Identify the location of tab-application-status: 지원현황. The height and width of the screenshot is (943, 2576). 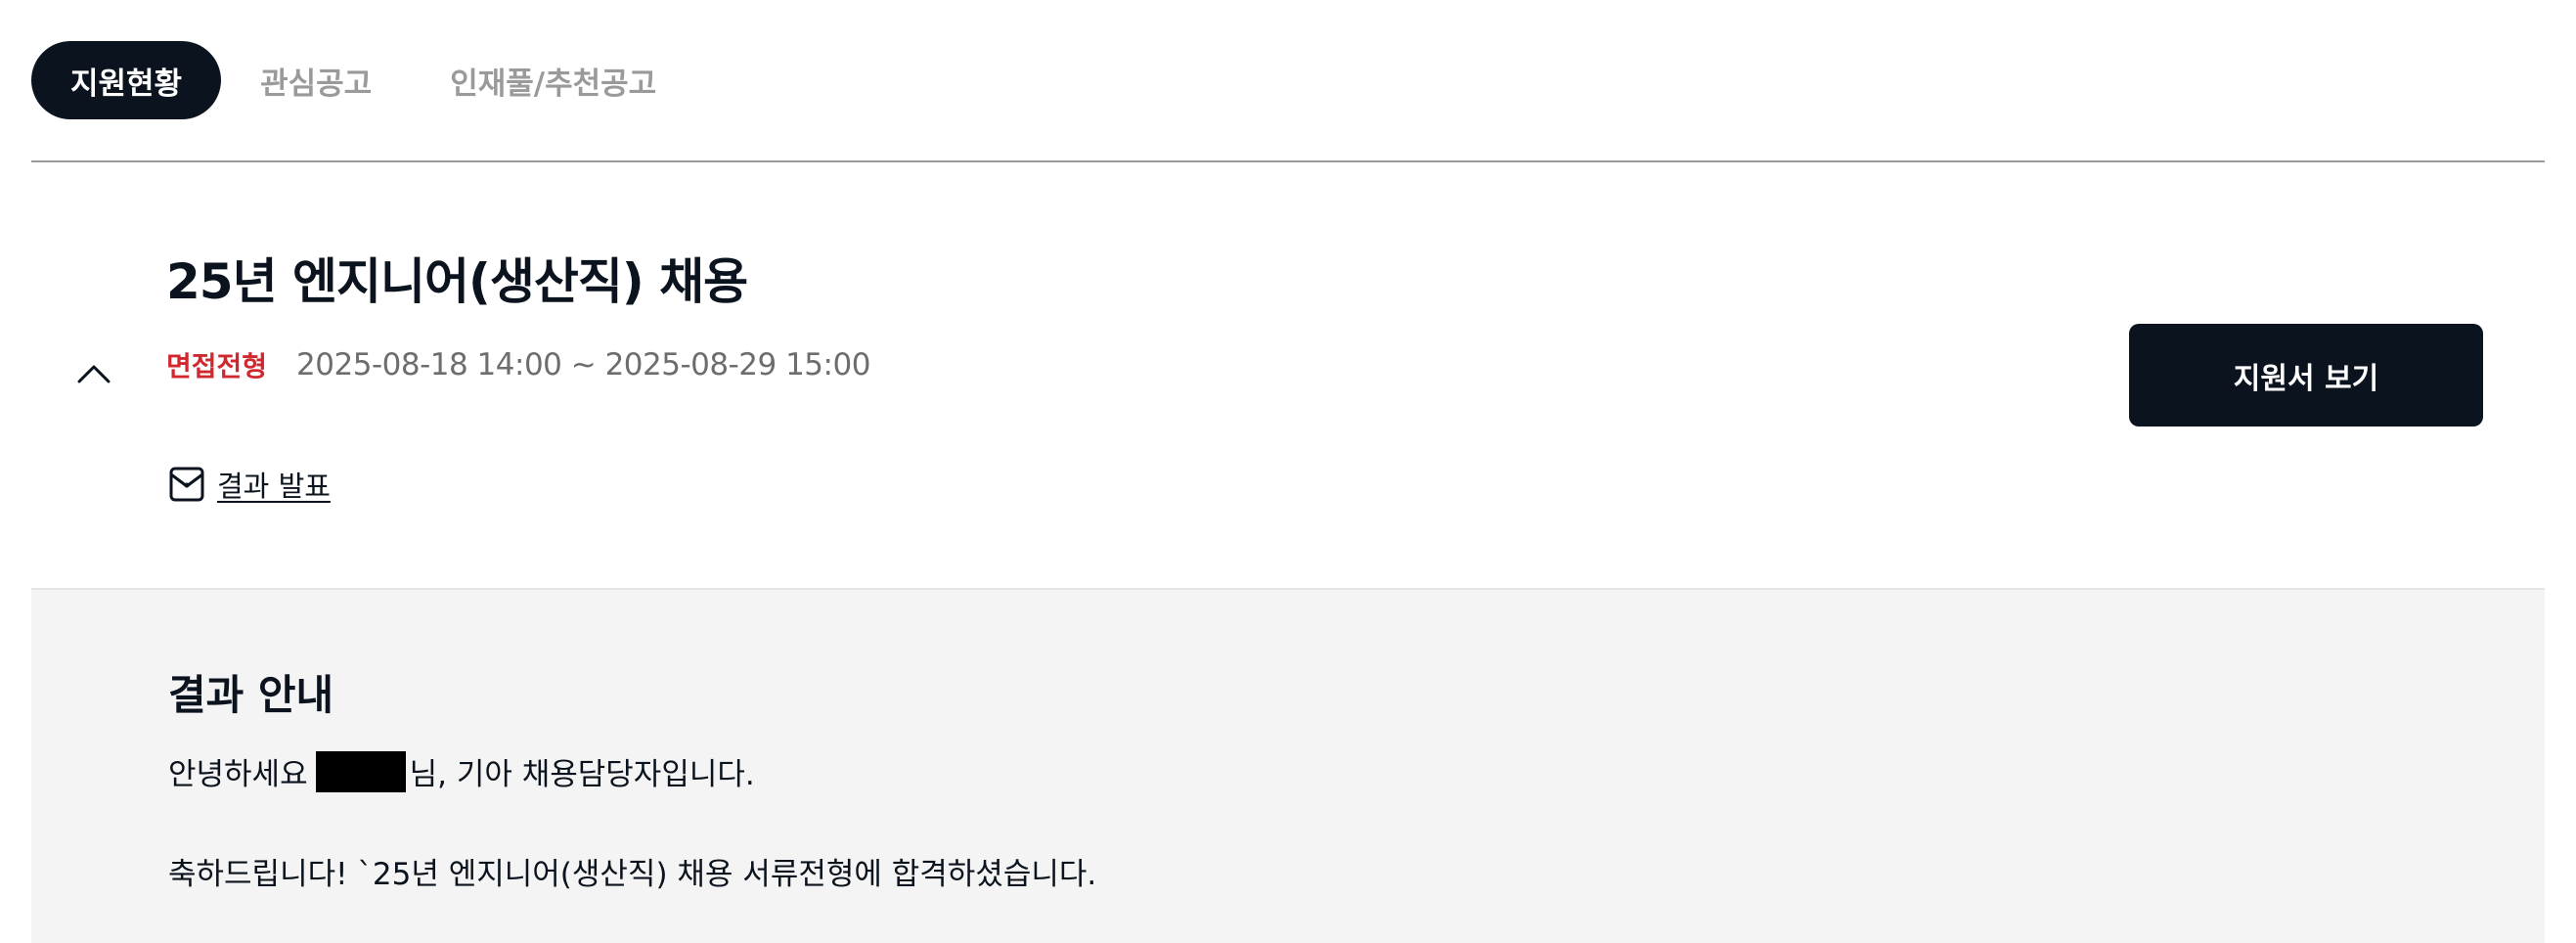
(127, 80).